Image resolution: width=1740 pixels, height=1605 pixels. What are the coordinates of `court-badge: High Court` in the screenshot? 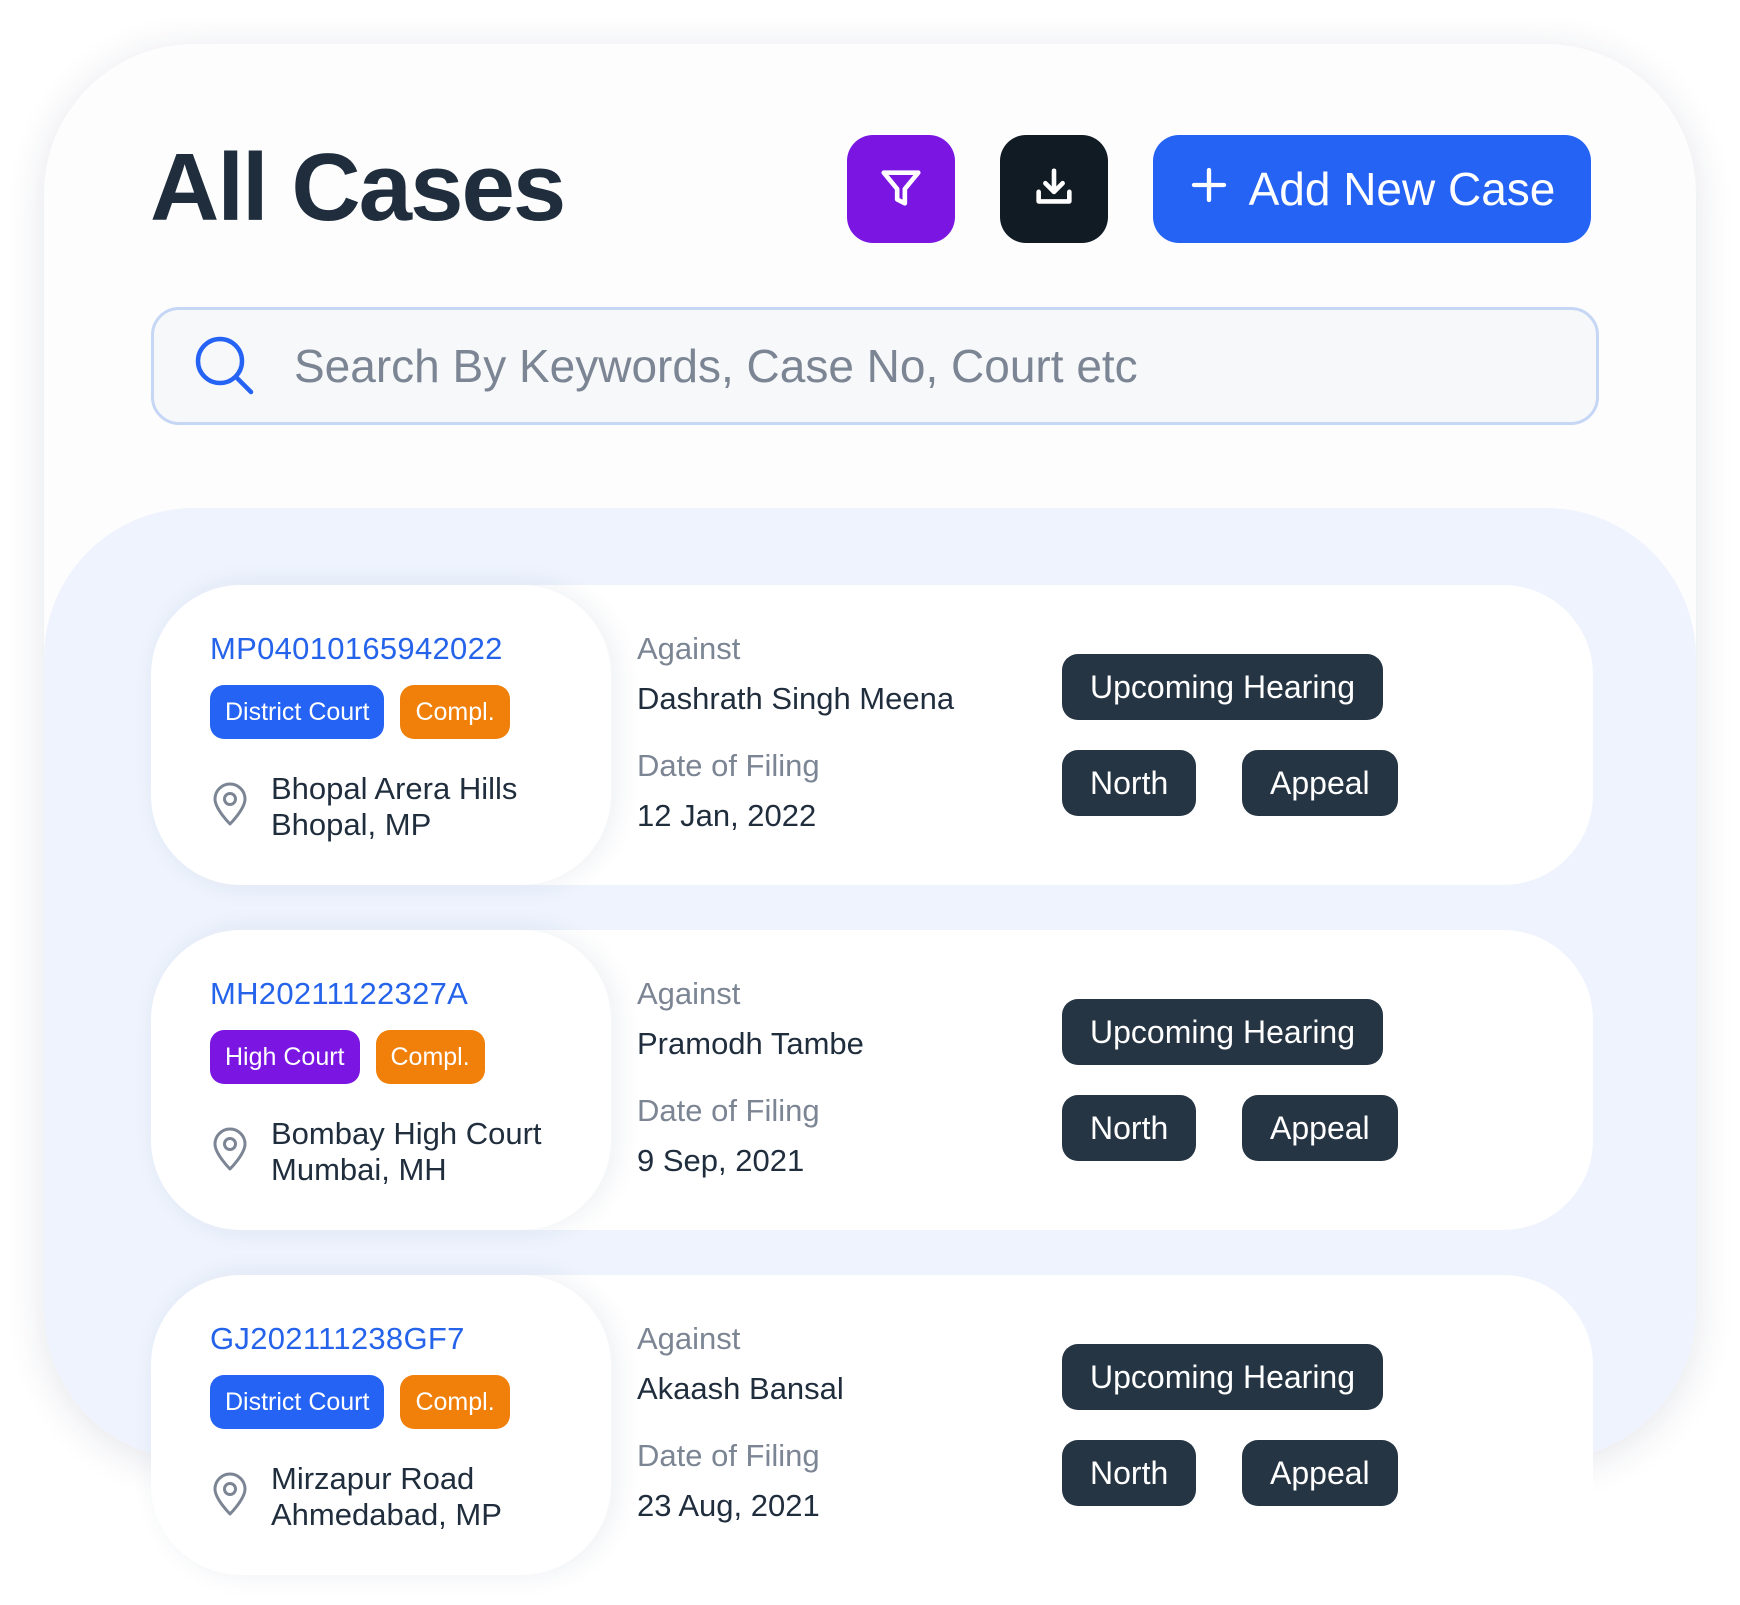 It's located at (285, 1057).